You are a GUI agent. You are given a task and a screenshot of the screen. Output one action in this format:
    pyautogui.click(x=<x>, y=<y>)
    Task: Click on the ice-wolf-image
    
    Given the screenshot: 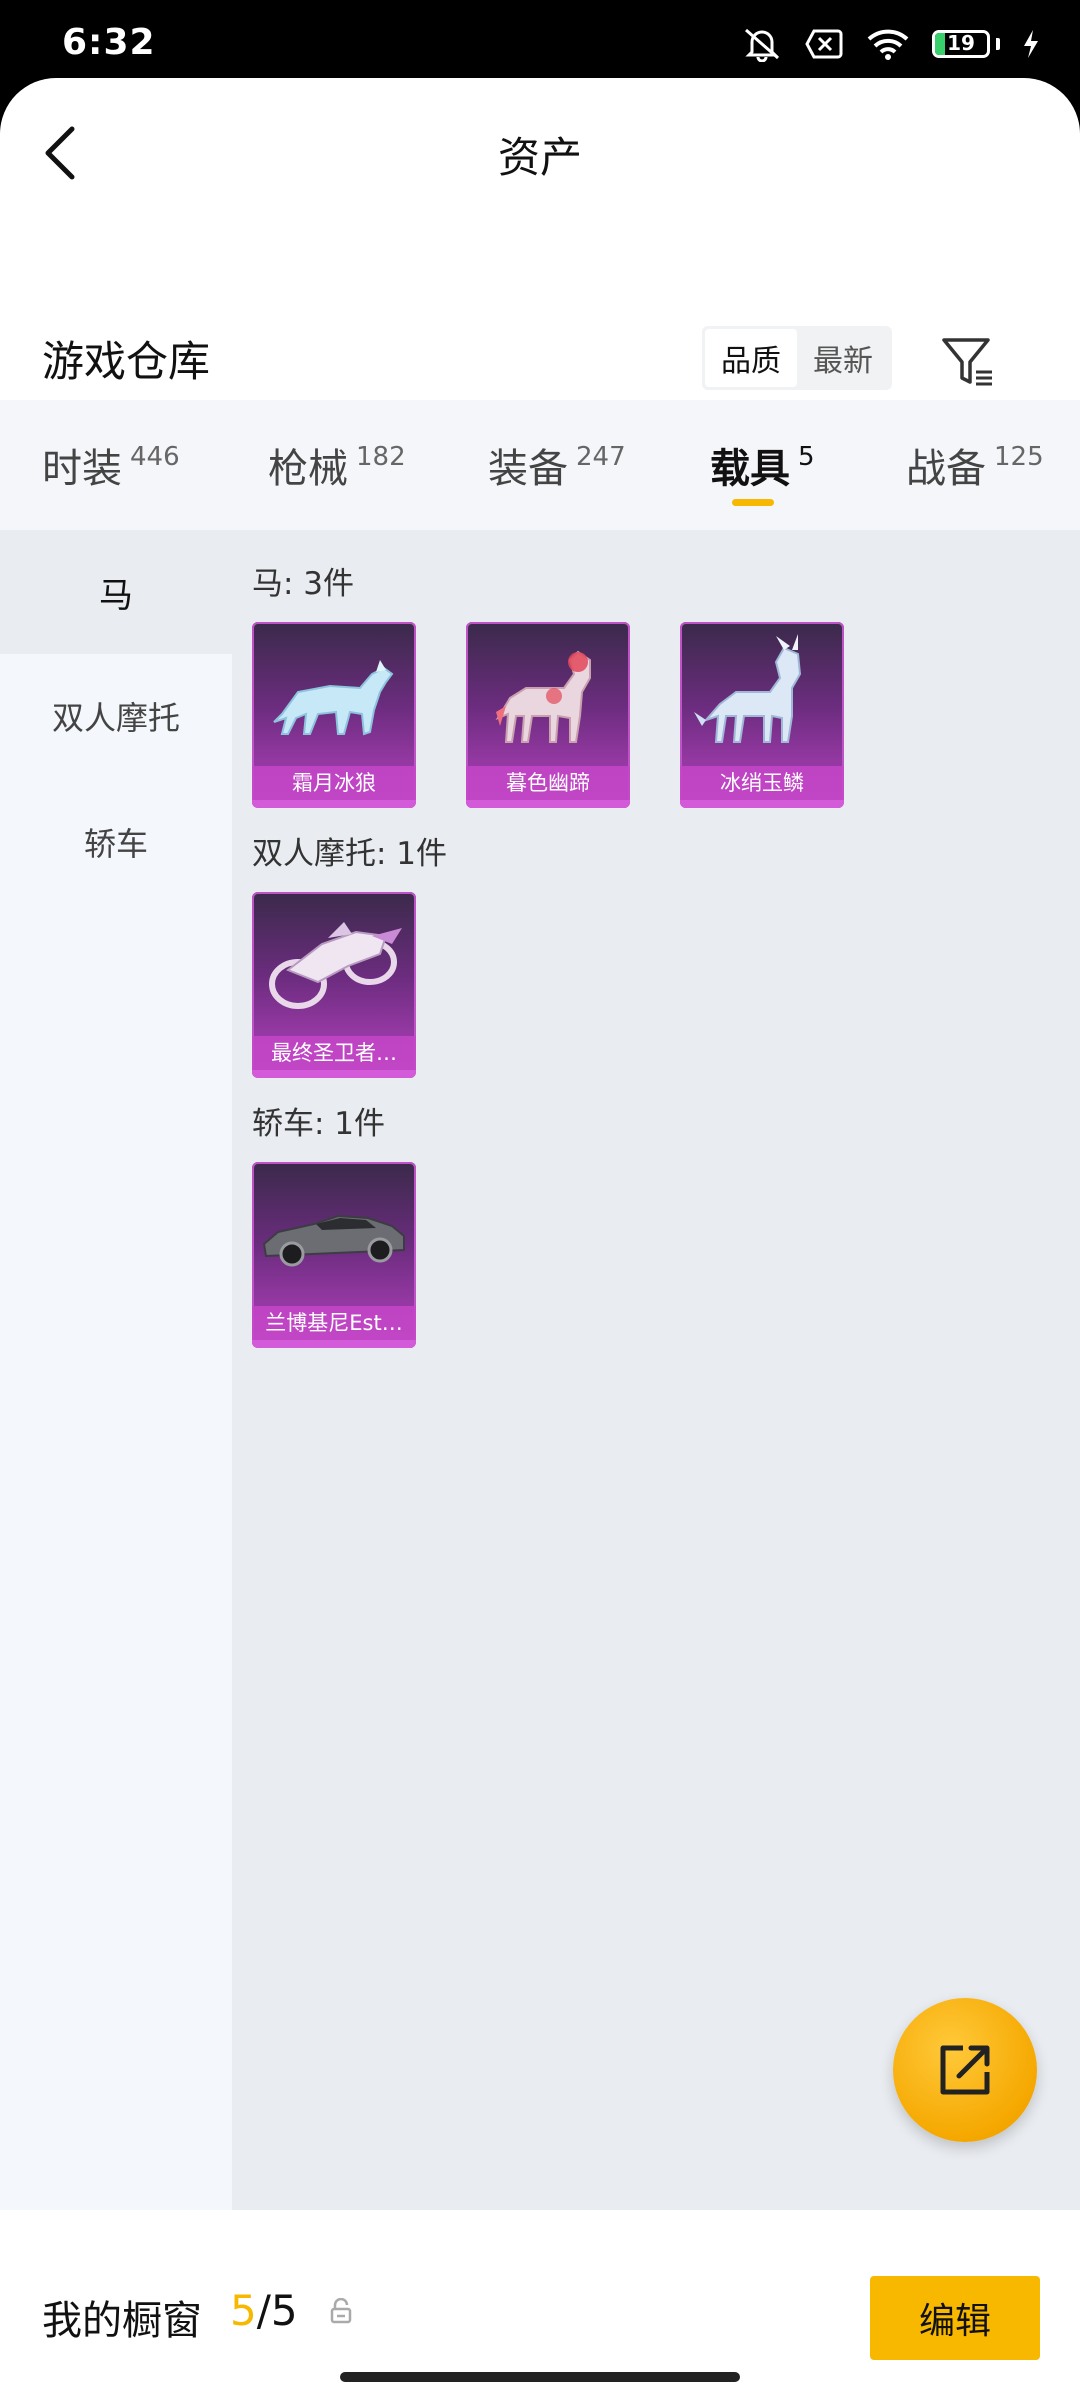 What is the action you would take?
    pyautogui.click(x=333, y=698)
    